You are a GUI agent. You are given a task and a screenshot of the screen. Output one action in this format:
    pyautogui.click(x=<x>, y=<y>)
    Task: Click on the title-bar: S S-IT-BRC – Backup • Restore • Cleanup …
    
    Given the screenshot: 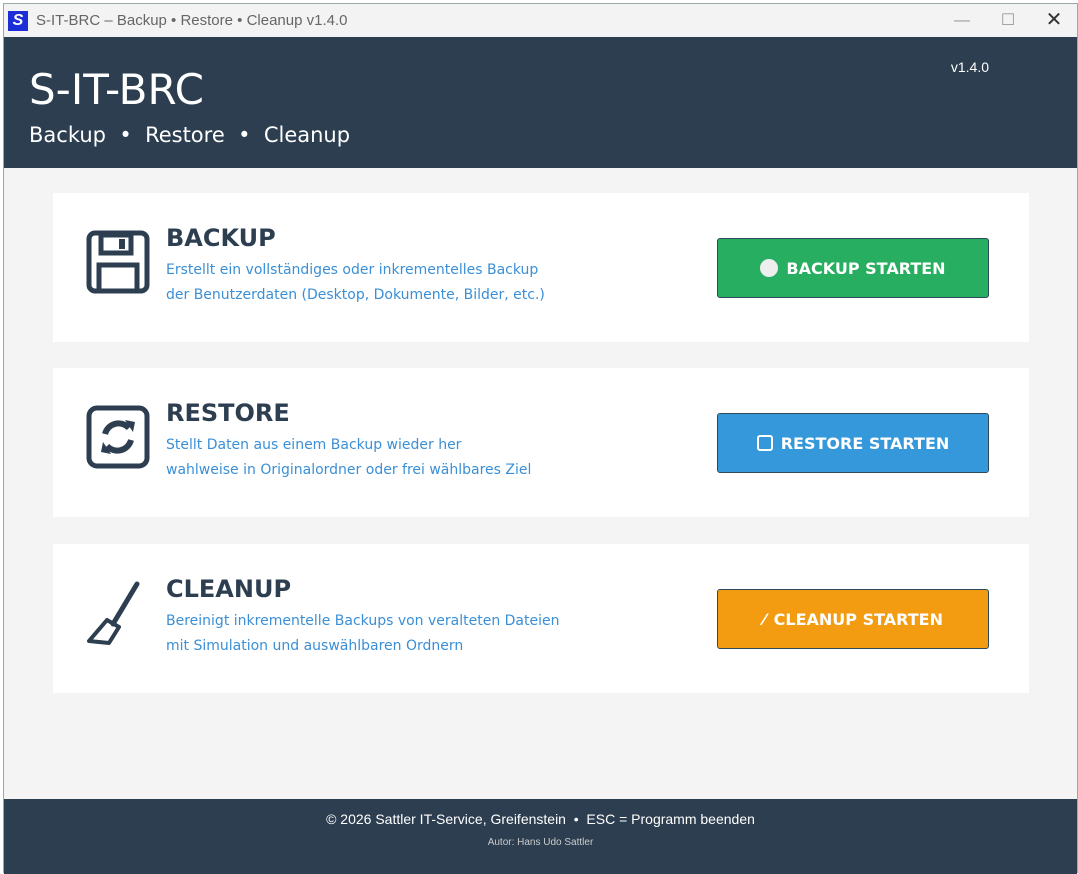 What is the action you would take?
    pyautogui.click(x=540, y=20)
    